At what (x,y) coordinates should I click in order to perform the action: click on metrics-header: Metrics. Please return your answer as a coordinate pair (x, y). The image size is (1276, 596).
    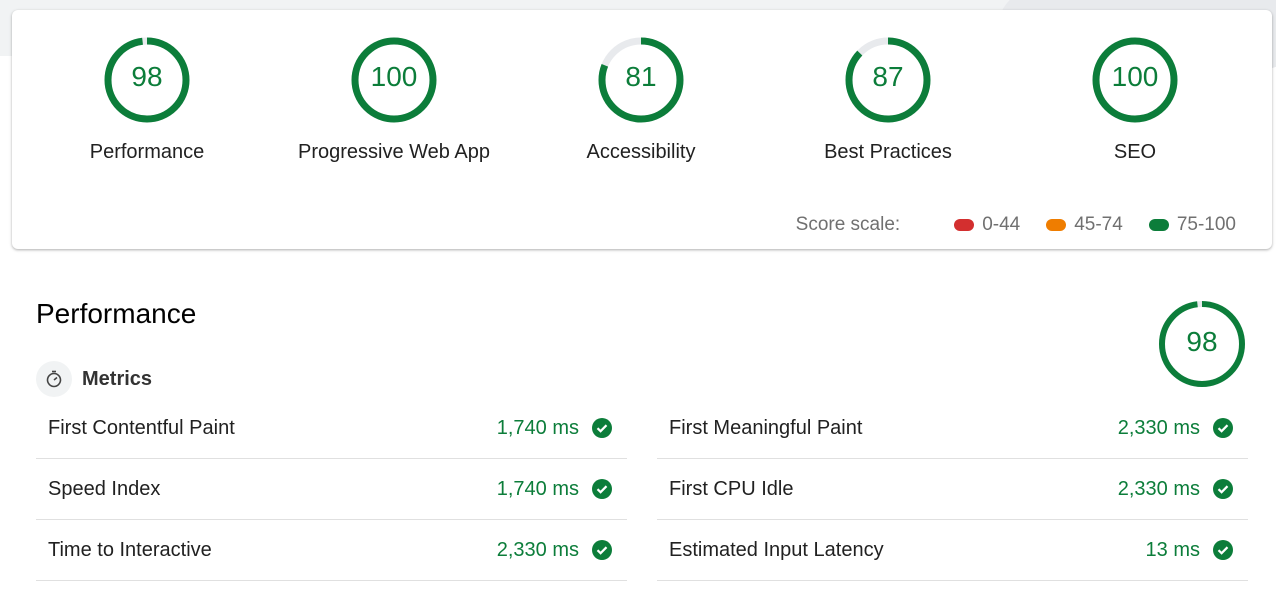
    Looking at the image, I should click on (94, 379).